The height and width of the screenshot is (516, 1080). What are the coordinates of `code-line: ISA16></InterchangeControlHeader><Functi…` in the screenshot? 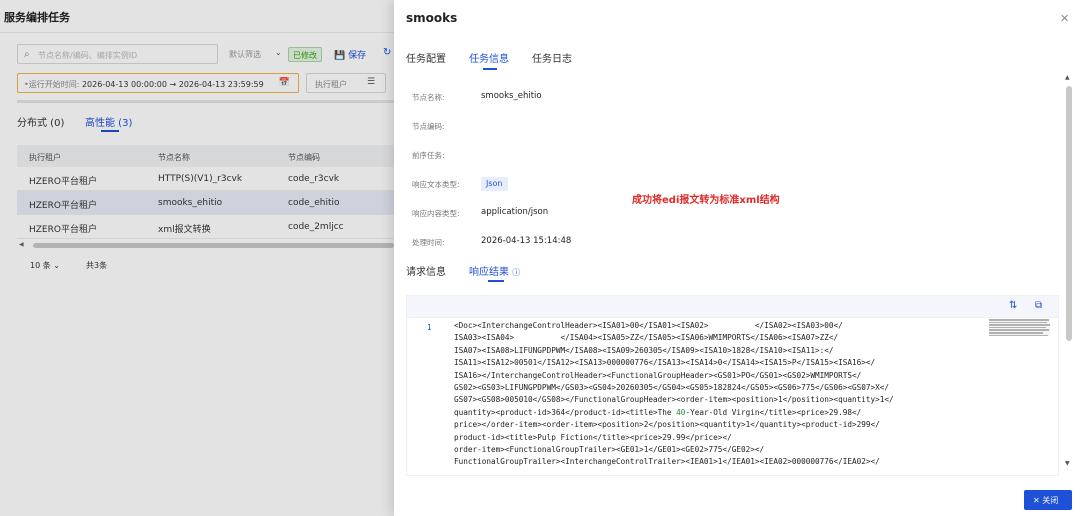 It's located at (658, 375).